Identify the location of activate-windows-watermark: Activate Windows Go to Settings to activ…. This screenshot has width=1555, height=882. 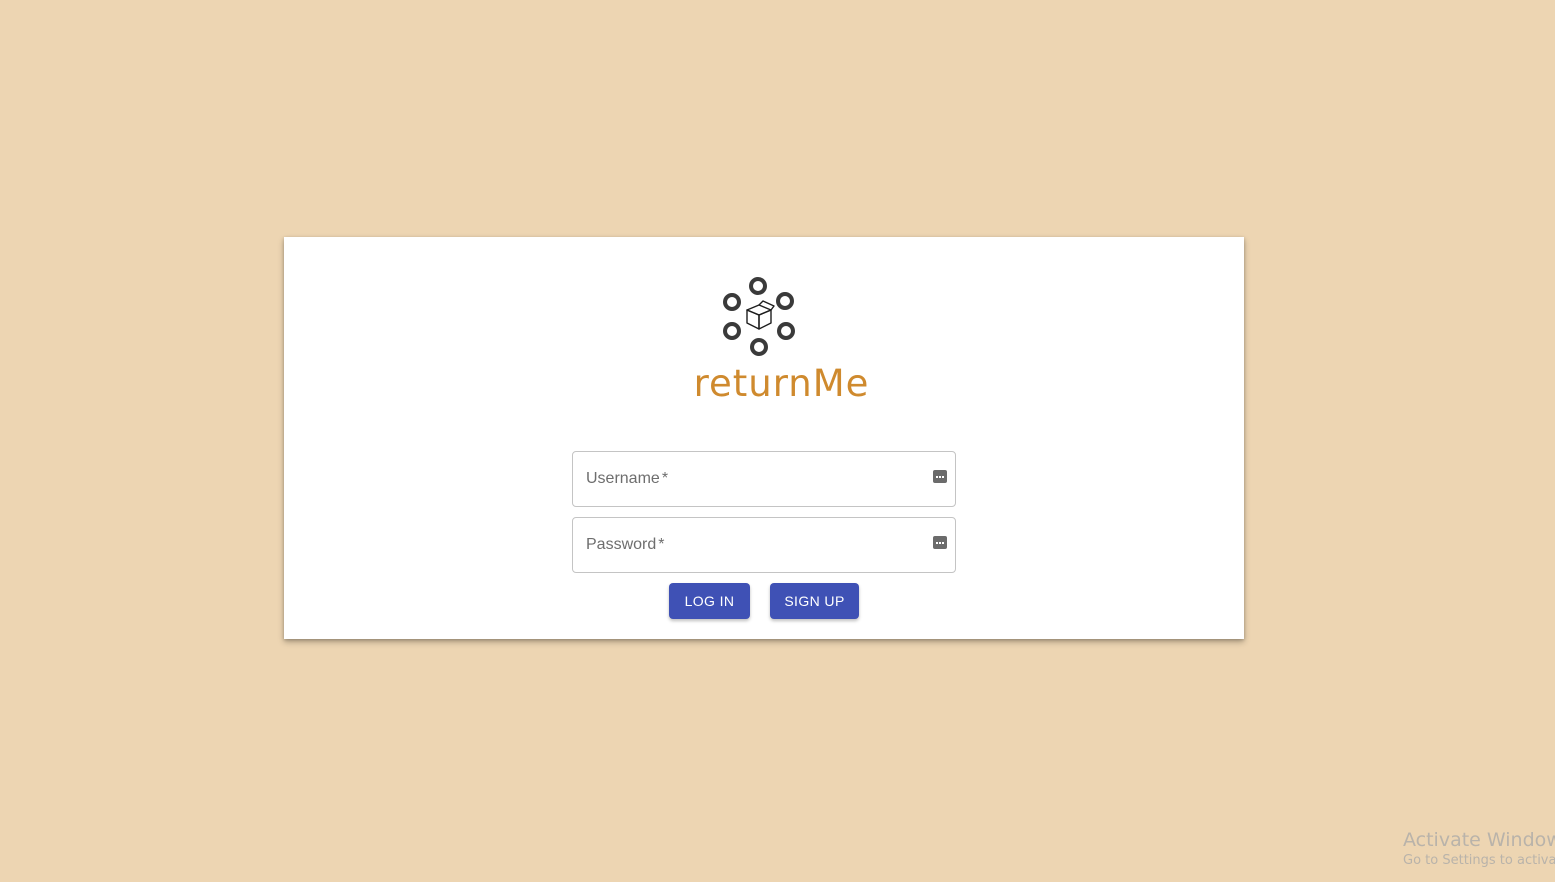
(1479, 849).